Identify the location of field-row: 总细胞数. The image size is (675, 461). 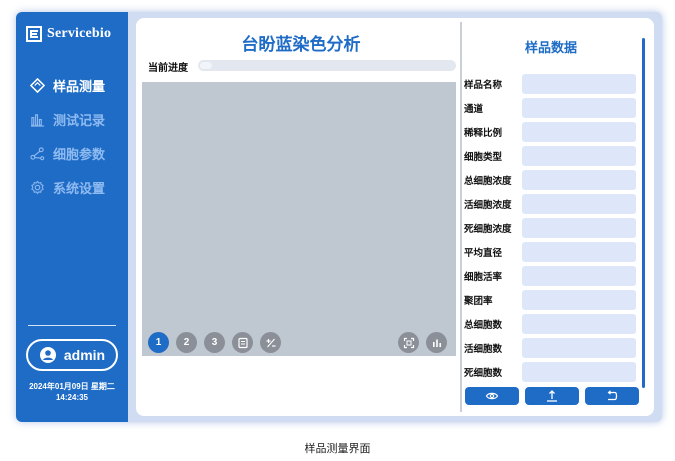
(551, 324).